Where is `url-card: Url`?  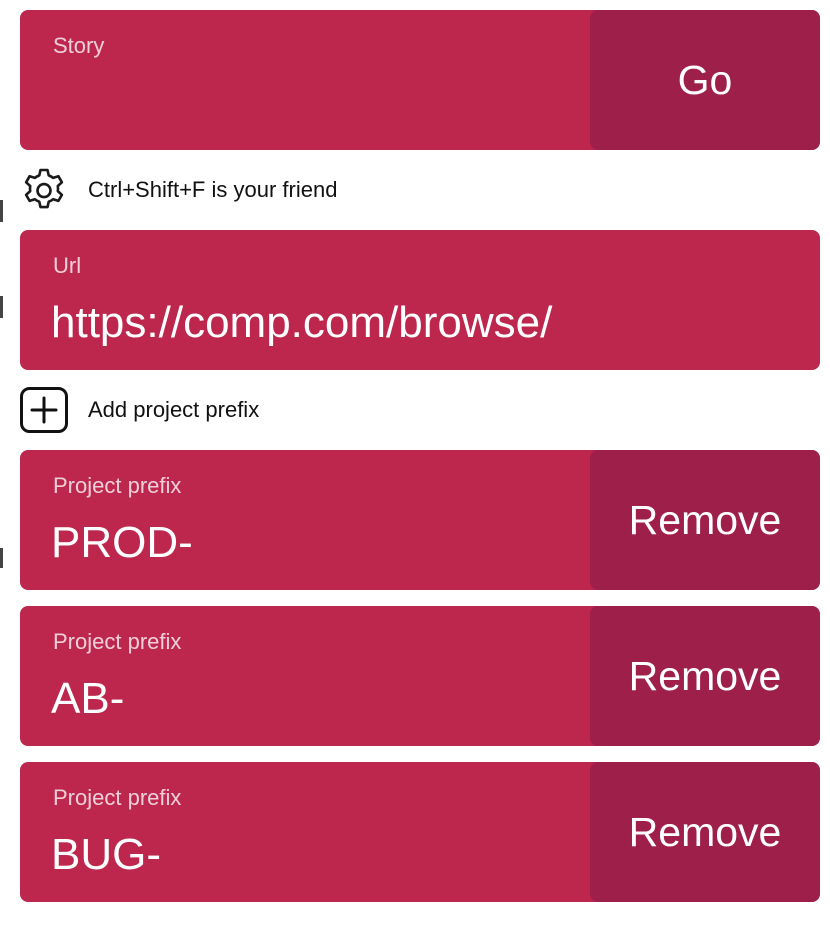 url-card: Url is located at coordinates (420, 300).